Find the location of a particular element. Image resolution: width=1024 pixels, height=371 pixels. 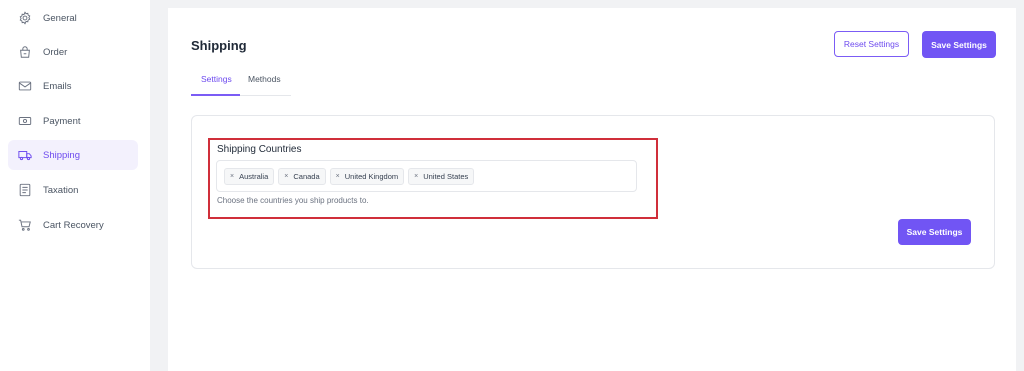

sidebar-item-shipping: Shipping is located at coordinates (73, 155).